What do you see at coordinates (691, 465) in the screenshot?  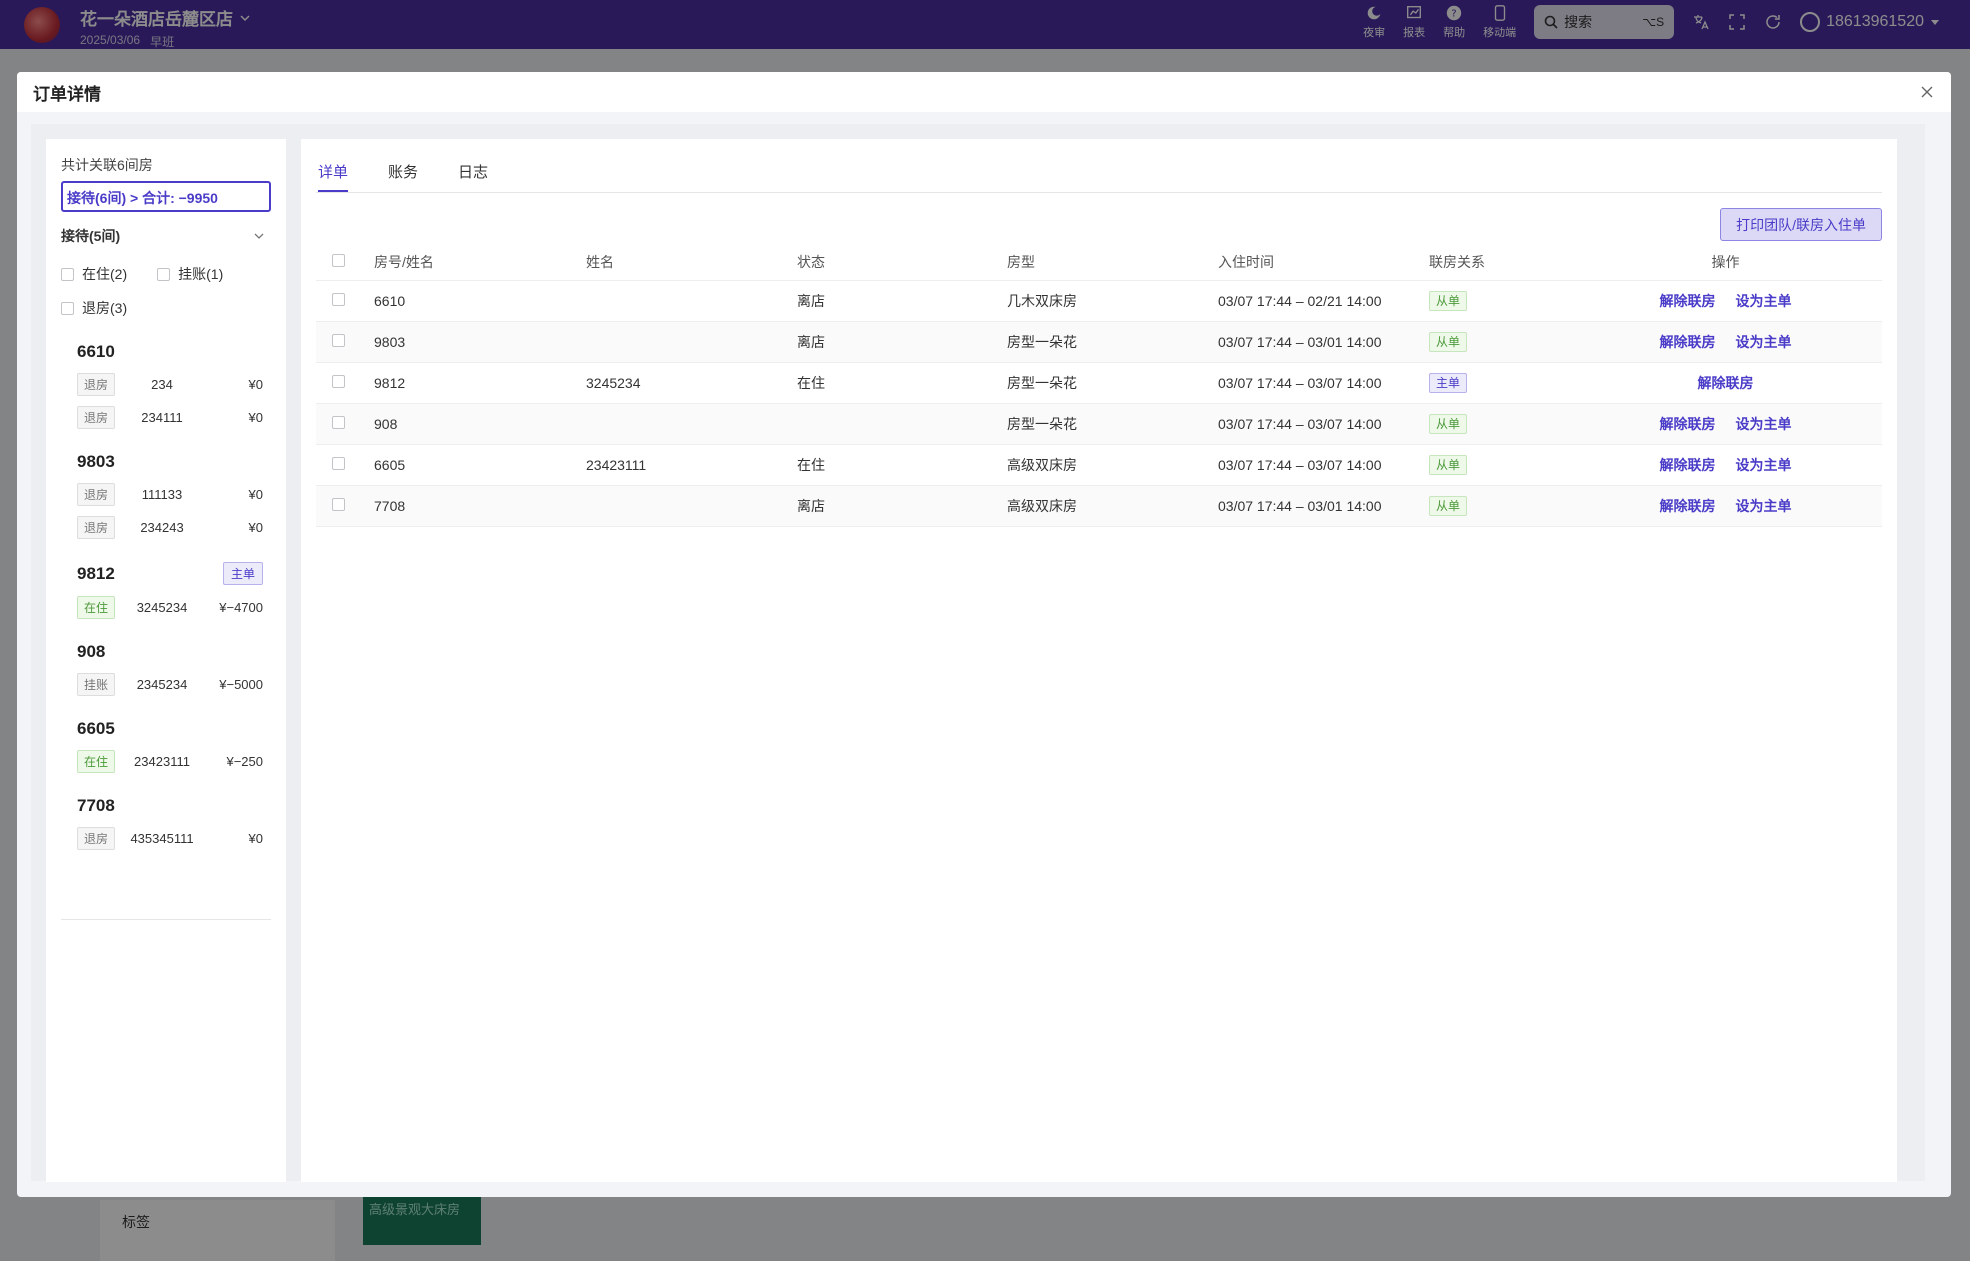 I see `cell-name: 23423111` at bounding box center [691, 465].